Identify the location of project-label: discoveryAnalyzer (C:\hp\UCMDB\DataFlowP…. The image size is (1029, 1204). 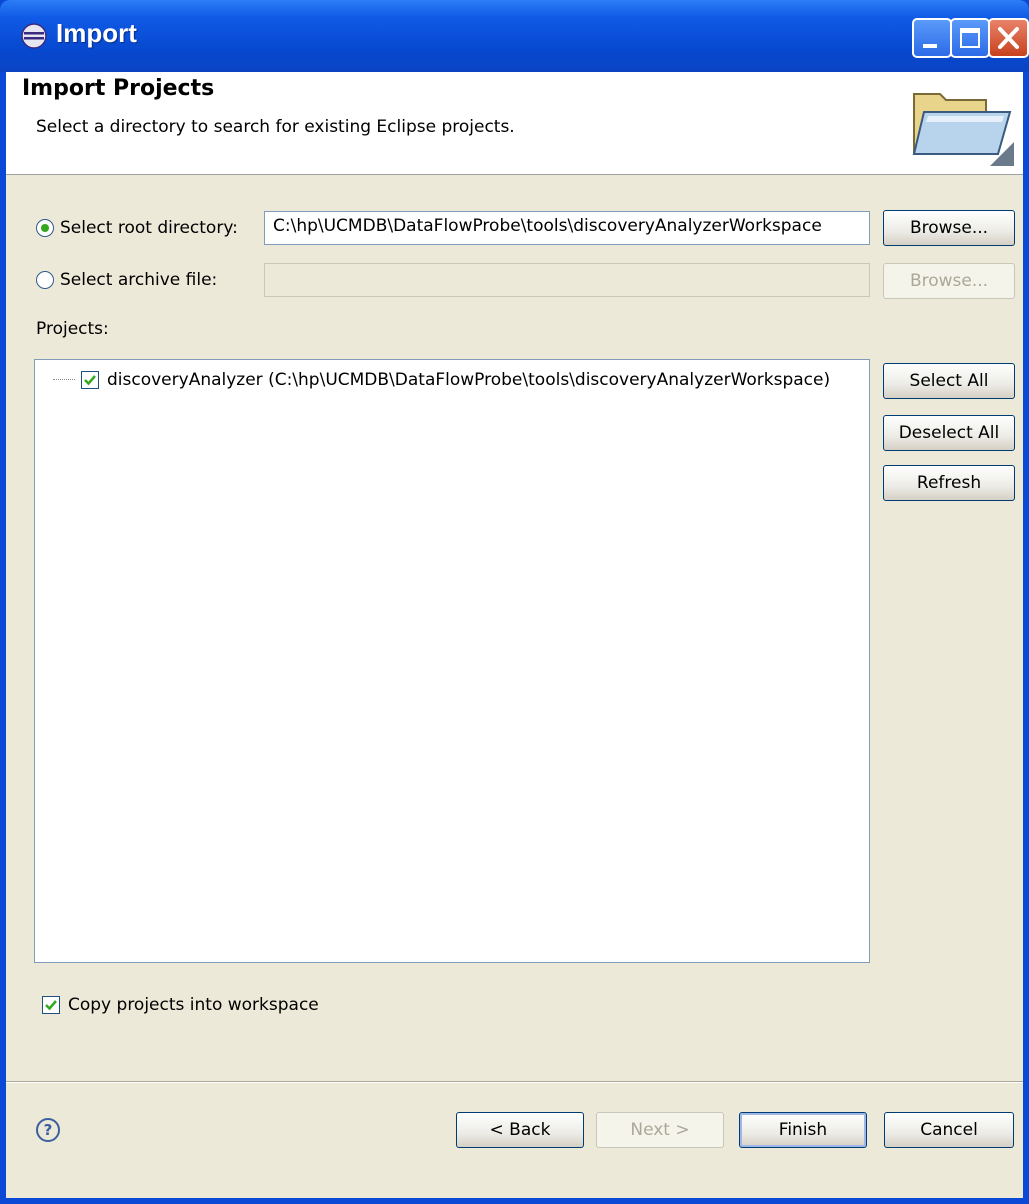
(469, 380).